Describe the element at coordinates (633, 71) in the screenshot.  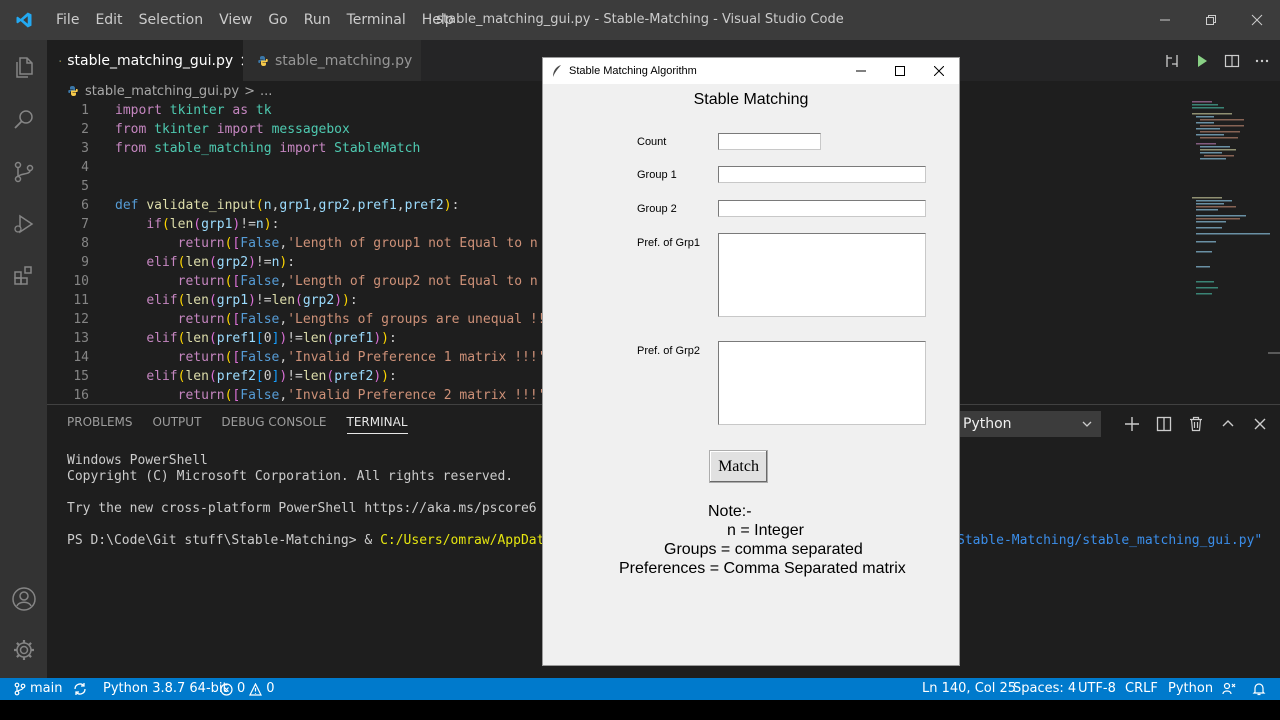
I see `tk-window-title: Stable Matching Algorithm` at that location.